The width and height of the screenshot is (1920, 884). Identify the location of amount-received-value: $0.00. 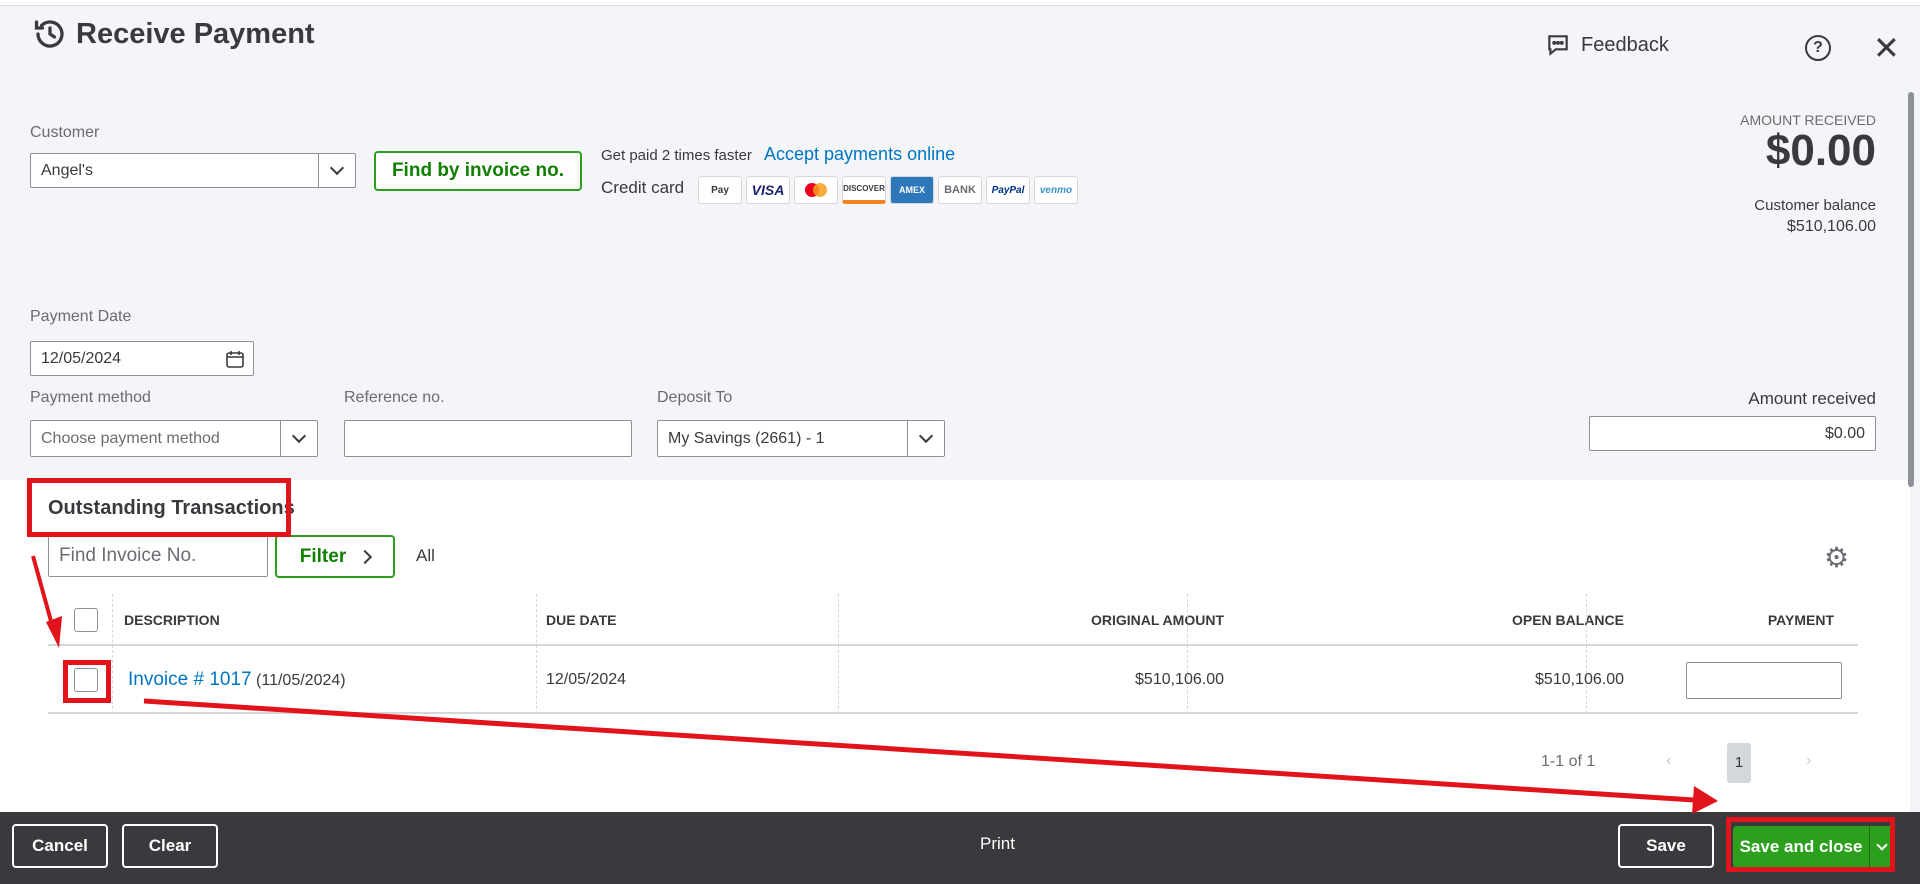
(1820, 150).